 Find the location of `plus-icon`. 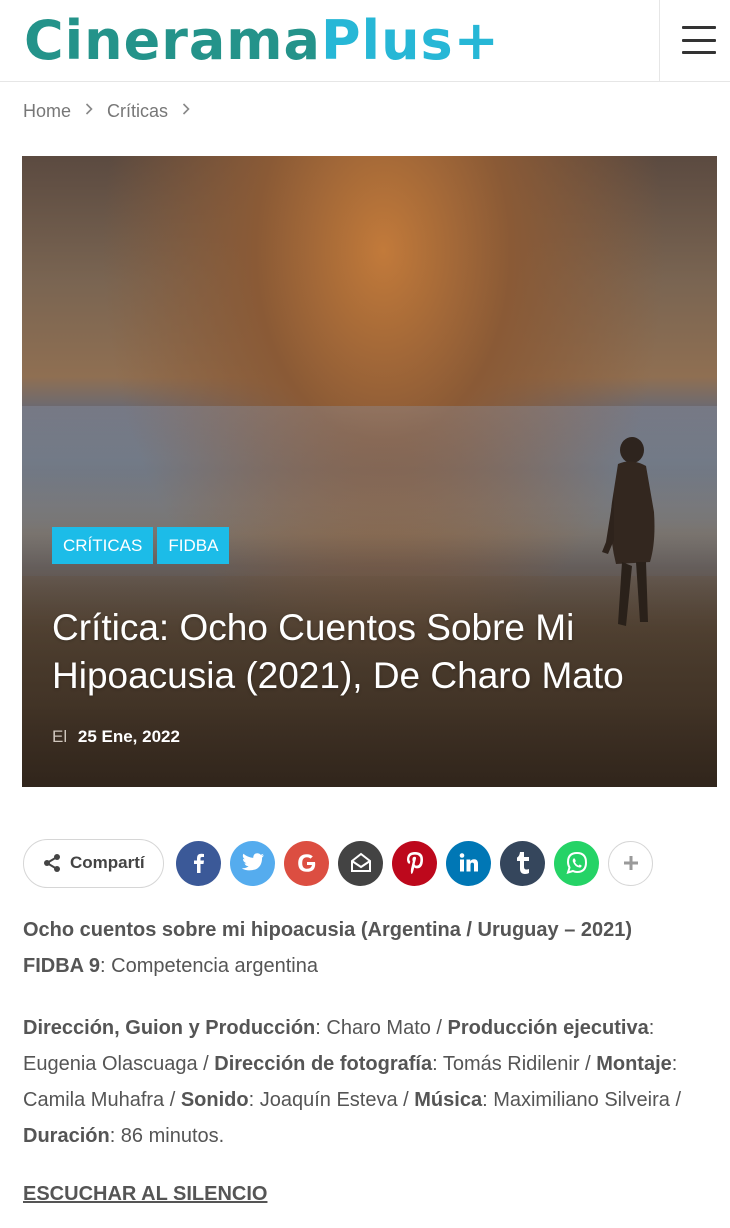

plus-icon is located at coordinates (630, 863).